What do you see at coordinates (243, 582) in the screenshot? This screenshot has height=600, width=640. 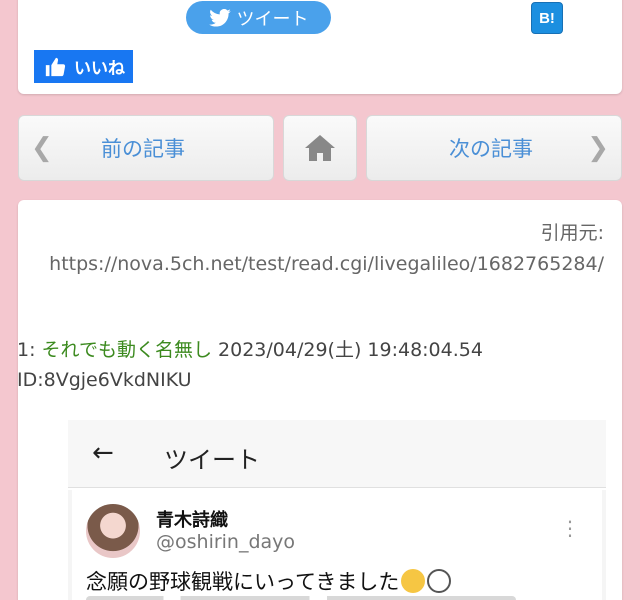 I see `tweet-text: 念願の野球観戦にいってきました` at bounding box center [243, 582].